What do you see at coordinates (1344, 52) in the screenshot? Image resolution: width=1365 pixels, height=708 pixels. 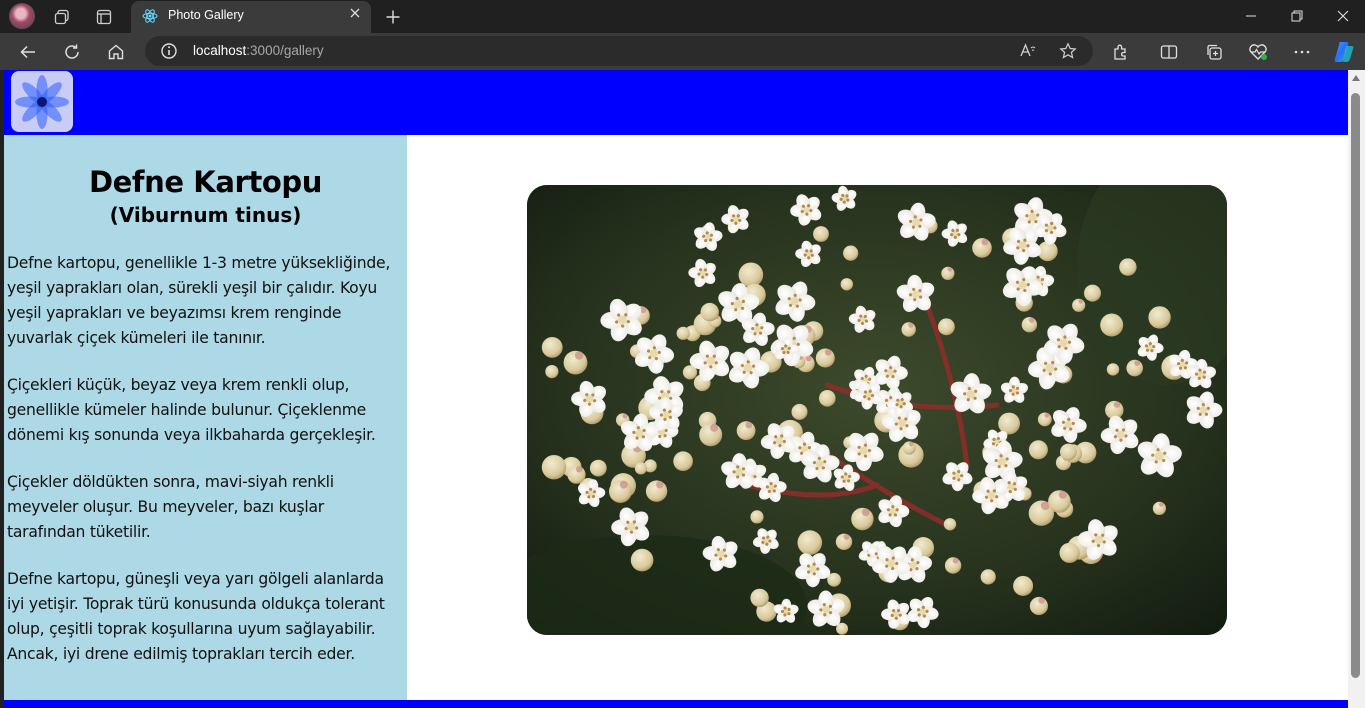 I see `copilot-icon` at bounding box center [1344, 52].